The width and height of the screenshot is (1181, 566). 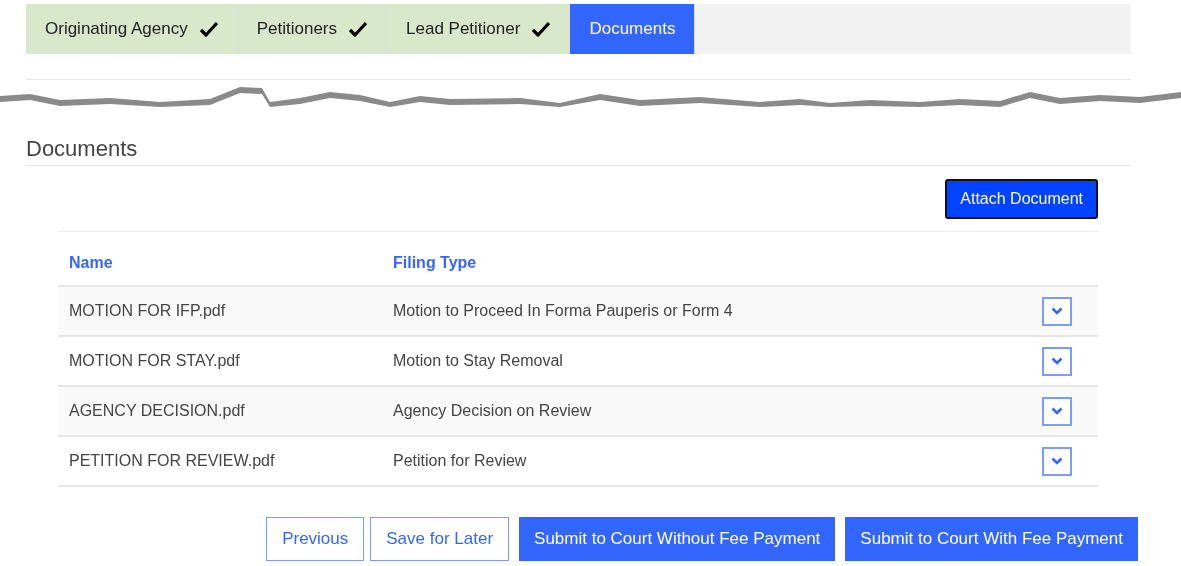 What do you see at coordinates (633, 29) in the screenshot?
I see `wizard-step: Documents` at bounding box center [633, 29].